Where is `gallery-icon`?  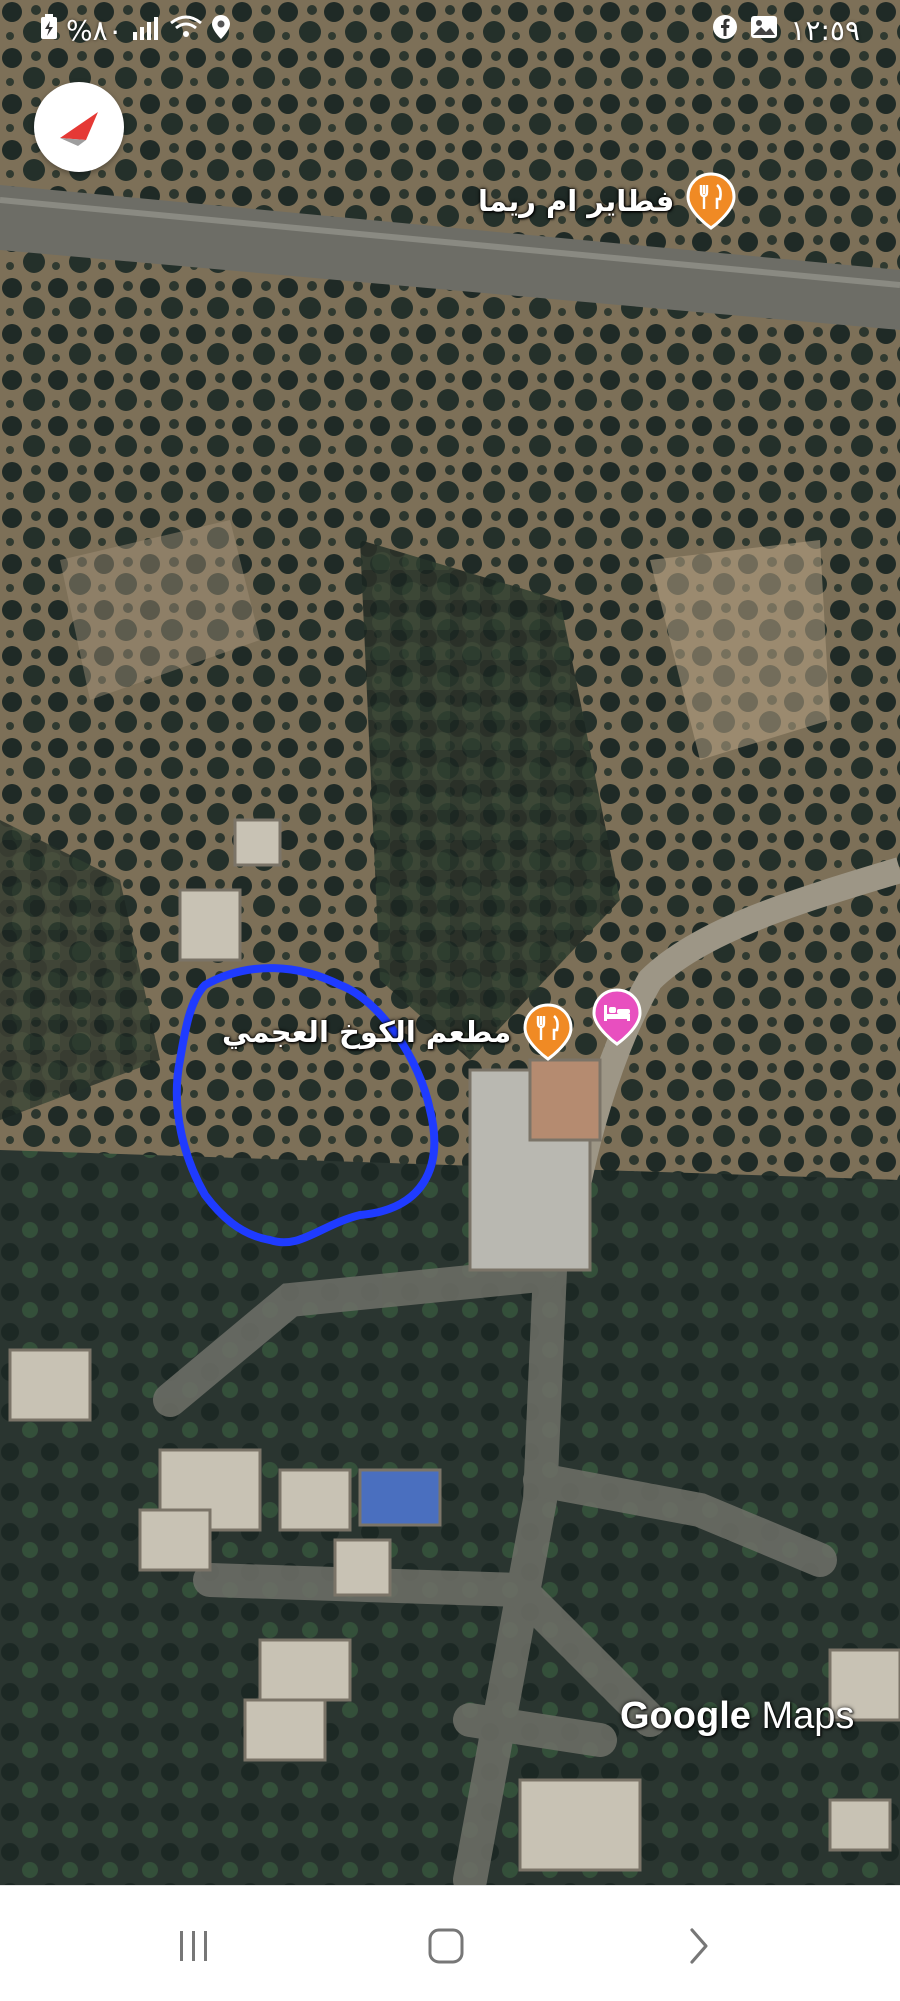 gallery-icon is located at coordinates (764, 30).